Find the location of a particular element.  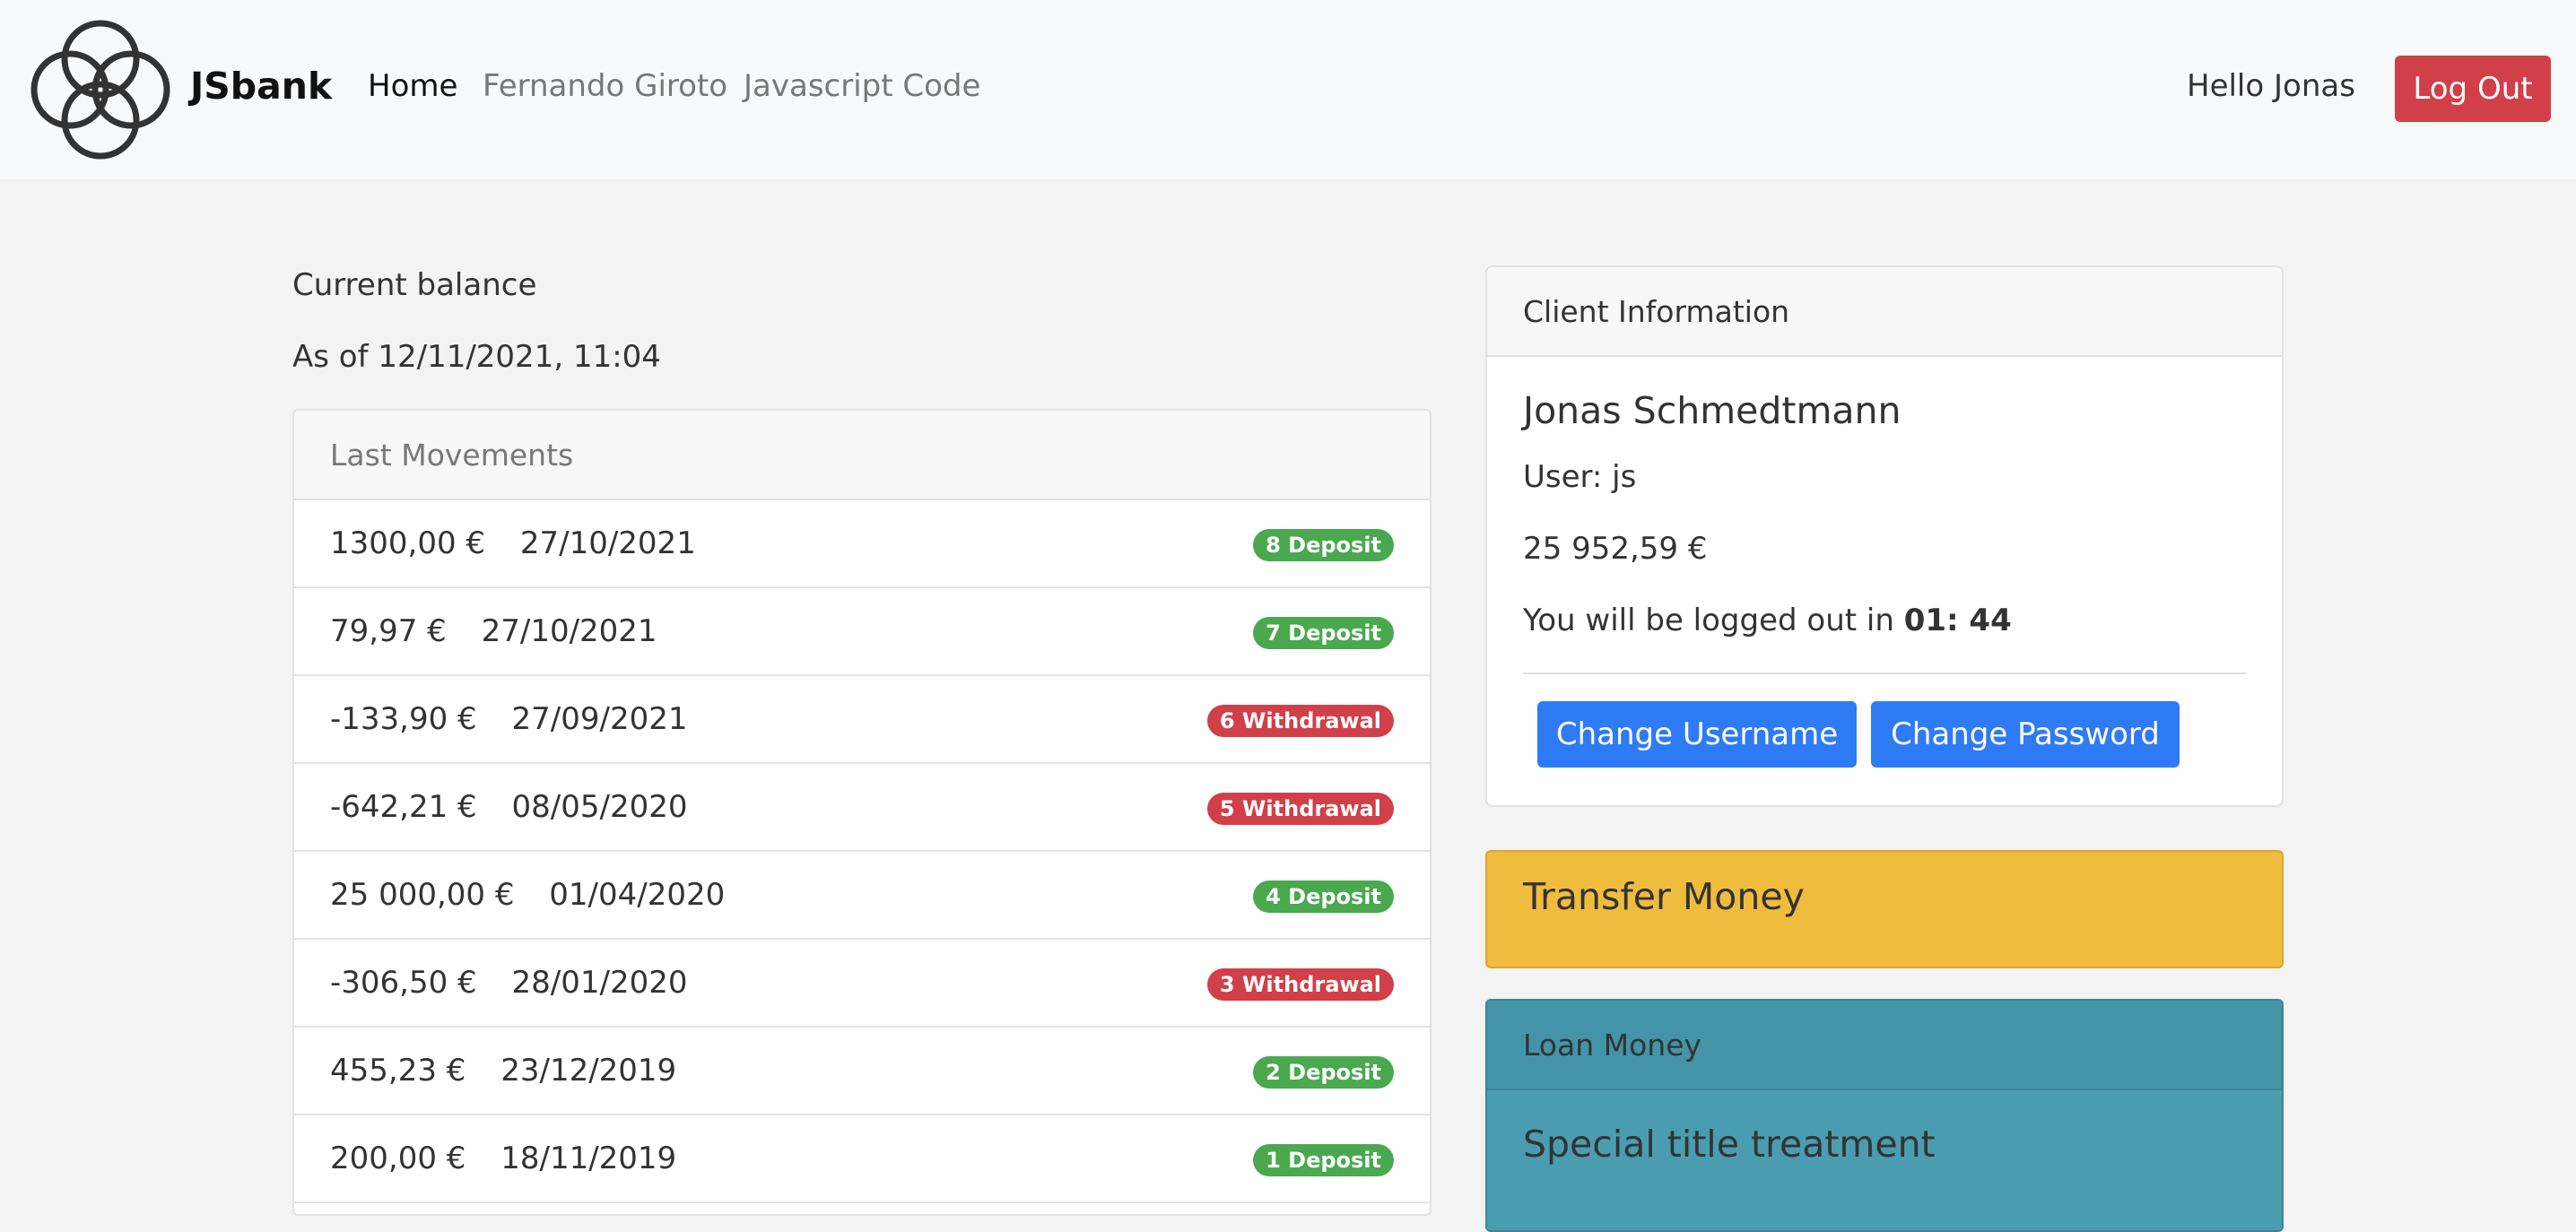

loan-money-card: Loan Money Special title treatment is located at coordinates (1884, 1115).